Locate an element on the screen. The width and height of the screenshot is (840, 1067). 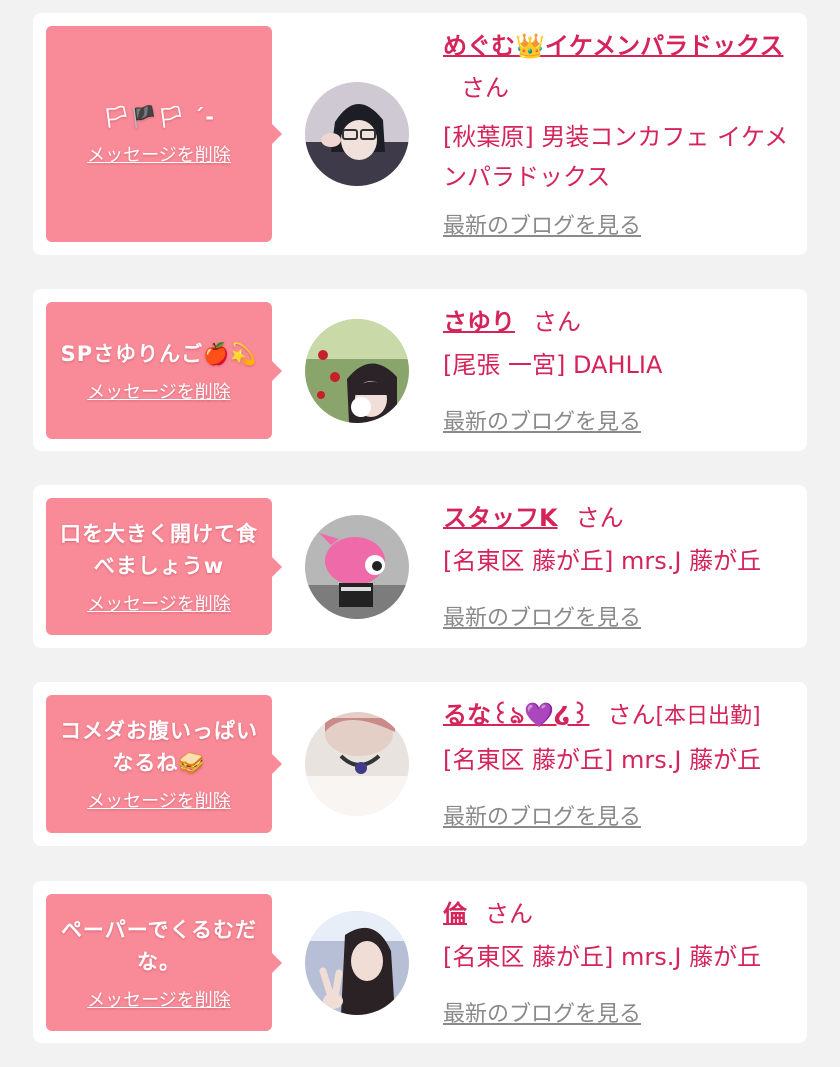
cast-name-link: スタッフK is located at coordinates (500, 518).